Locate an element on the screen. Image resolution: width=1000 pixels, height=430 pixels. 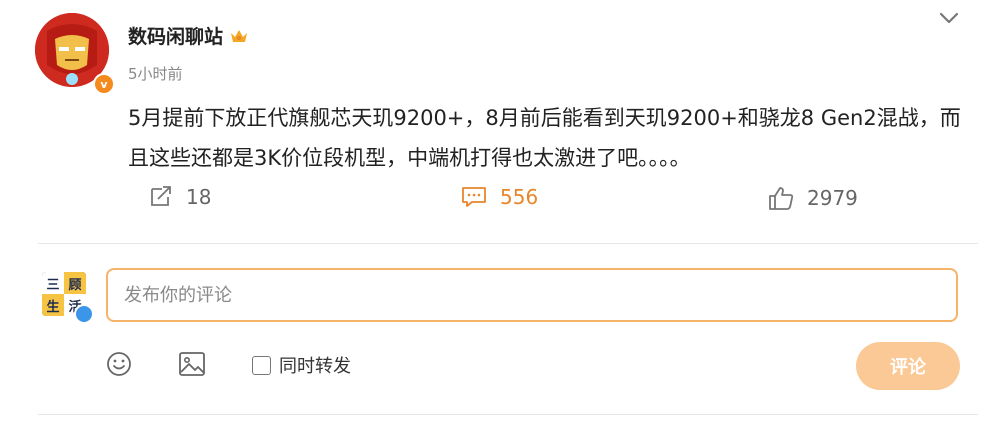
also-repost-checkbox is located at coordinates (261, 365).